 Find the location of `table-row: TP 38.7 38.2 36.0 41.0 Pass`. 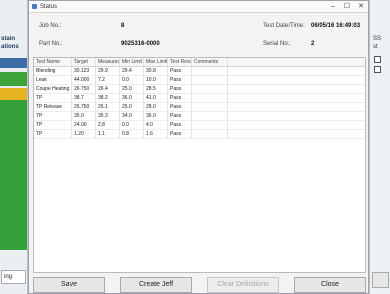

table-row: TP 38.7 38.2 36.0 41.0 Pass is located at coordinates (199, 98).